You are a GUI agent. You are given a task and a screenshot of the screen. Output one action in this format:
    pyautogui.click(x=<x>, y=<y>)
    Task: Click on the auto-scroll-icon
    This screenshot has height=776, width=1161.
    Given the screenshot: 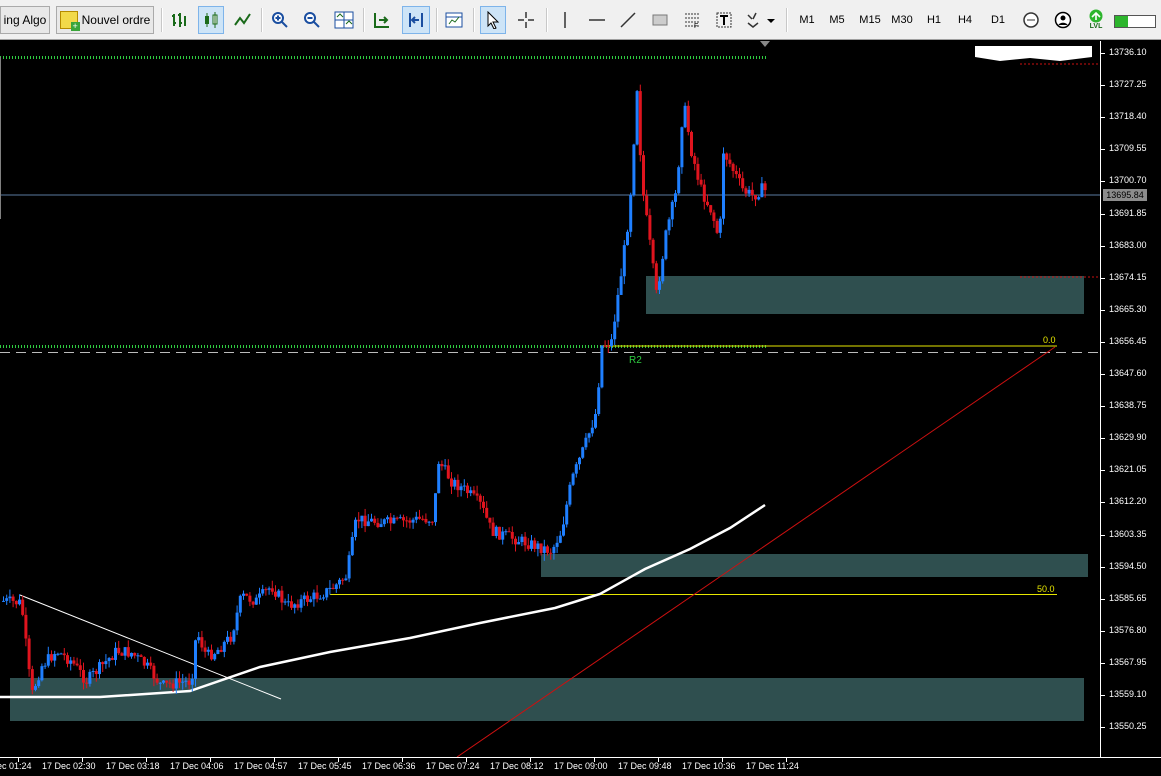 What is the action you would take?
    pyautogui.click(x=382, y=20)
    